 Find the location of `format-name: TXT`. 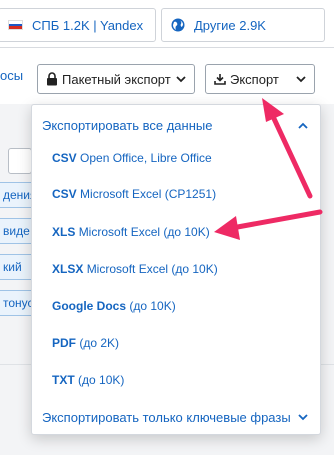

format-name: TXT is located at coordinates (63, 380).